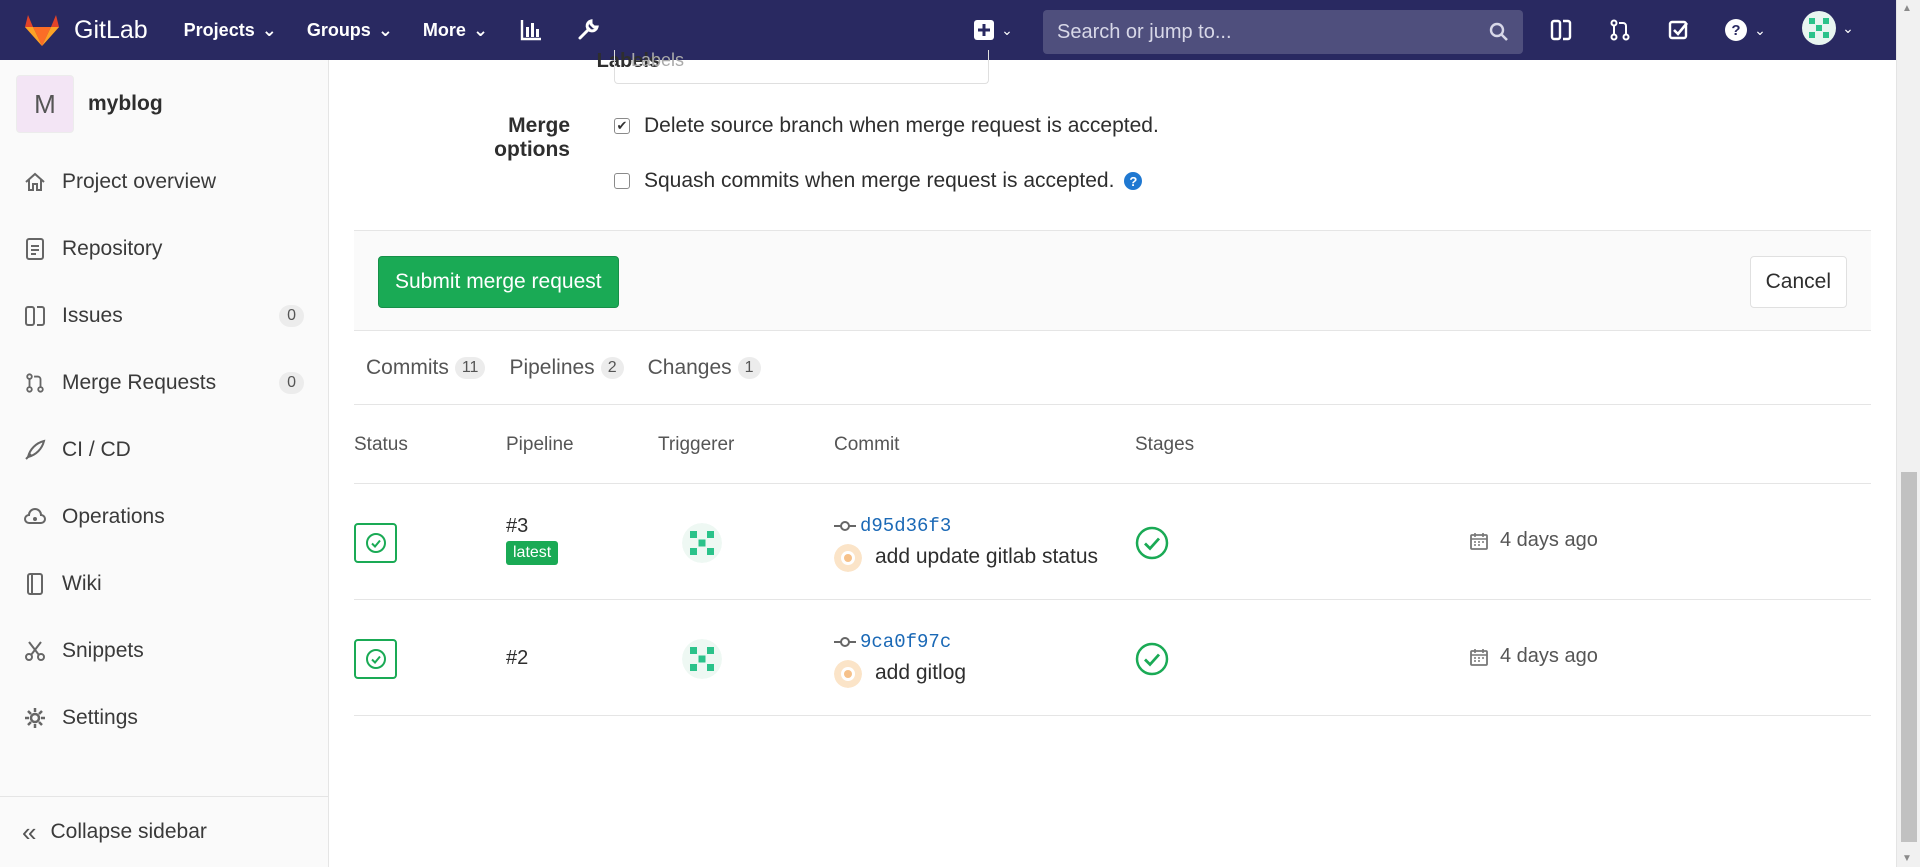  What do you see at coordinates (801, 67) in the screenshot?
I see `labels-dropdown: Labels` at bounding box center [801, 67].